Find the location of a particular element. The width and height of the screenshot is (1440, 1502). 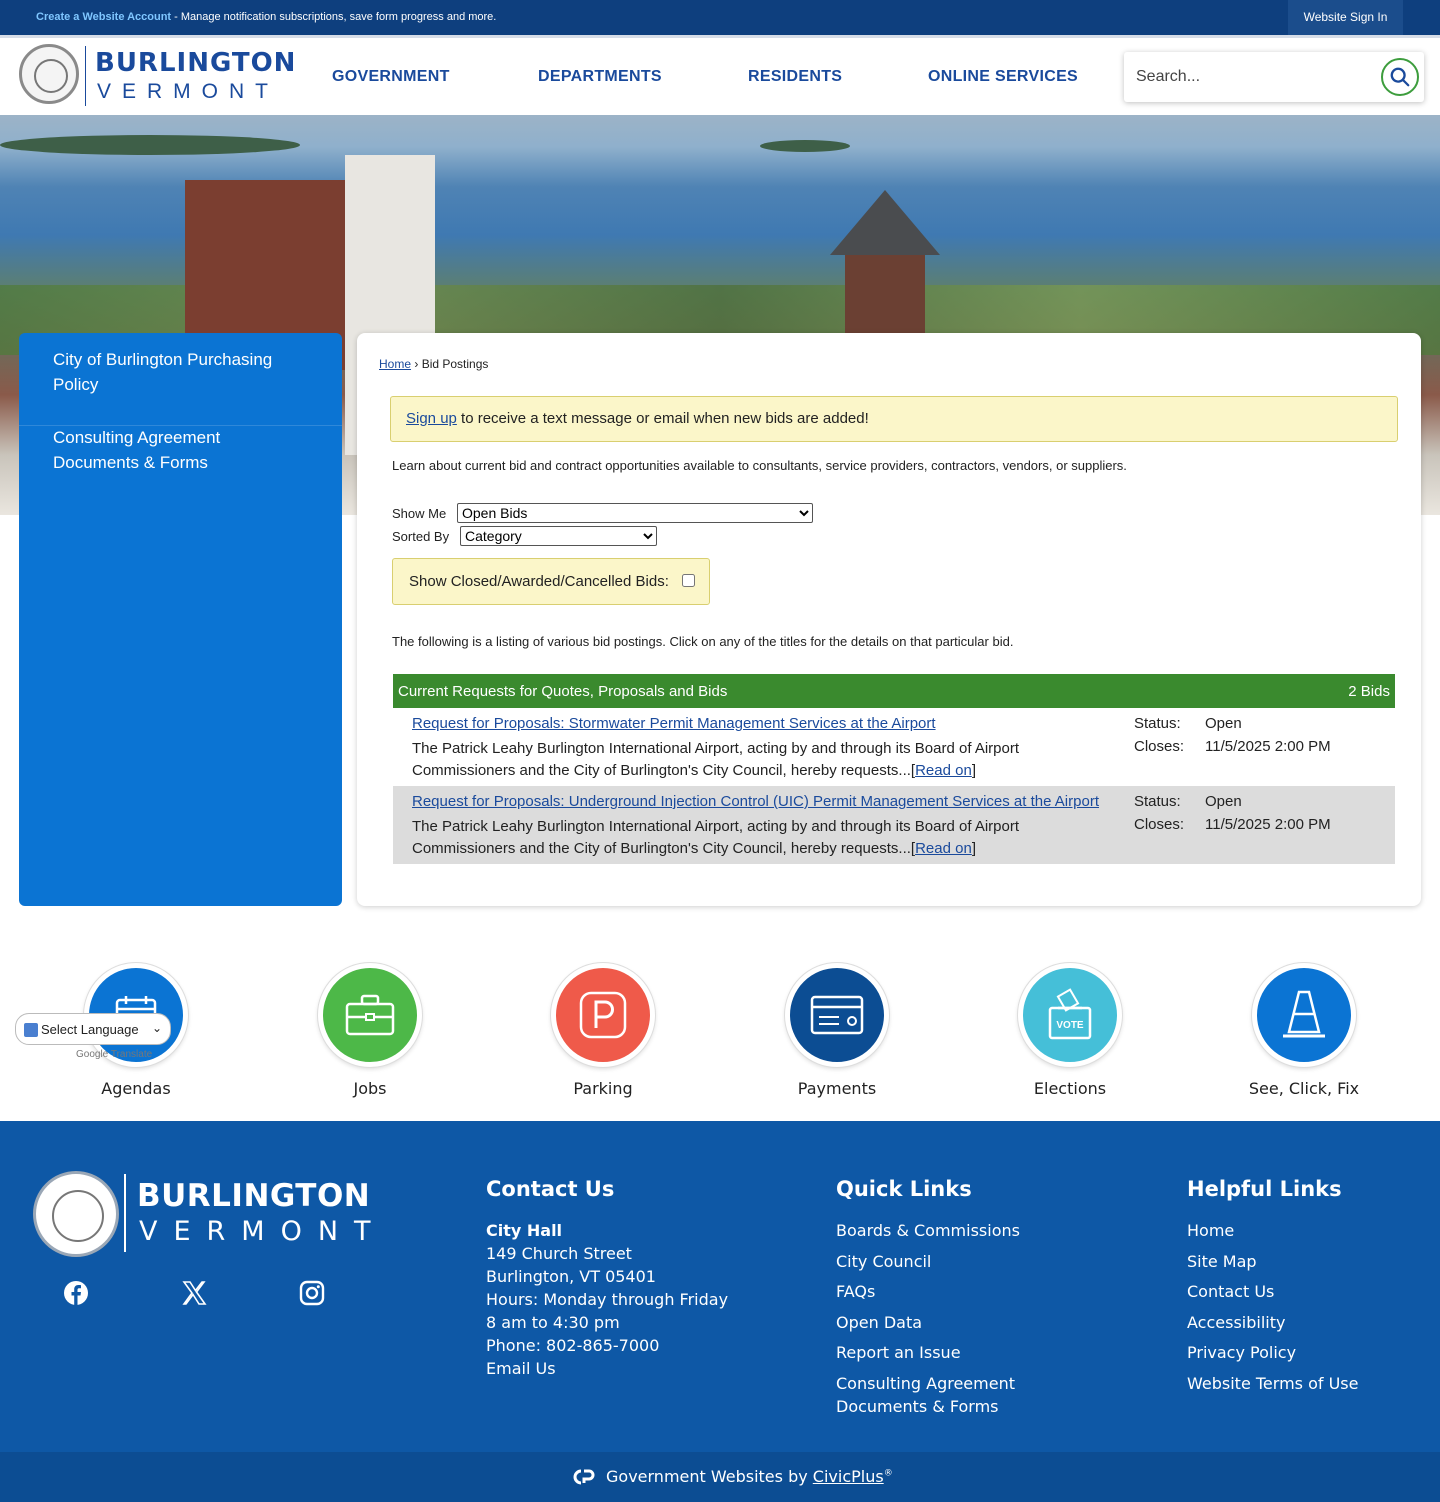

contact-phone: Phone: 802-865-7000 is located at coordinates (573, 1345).